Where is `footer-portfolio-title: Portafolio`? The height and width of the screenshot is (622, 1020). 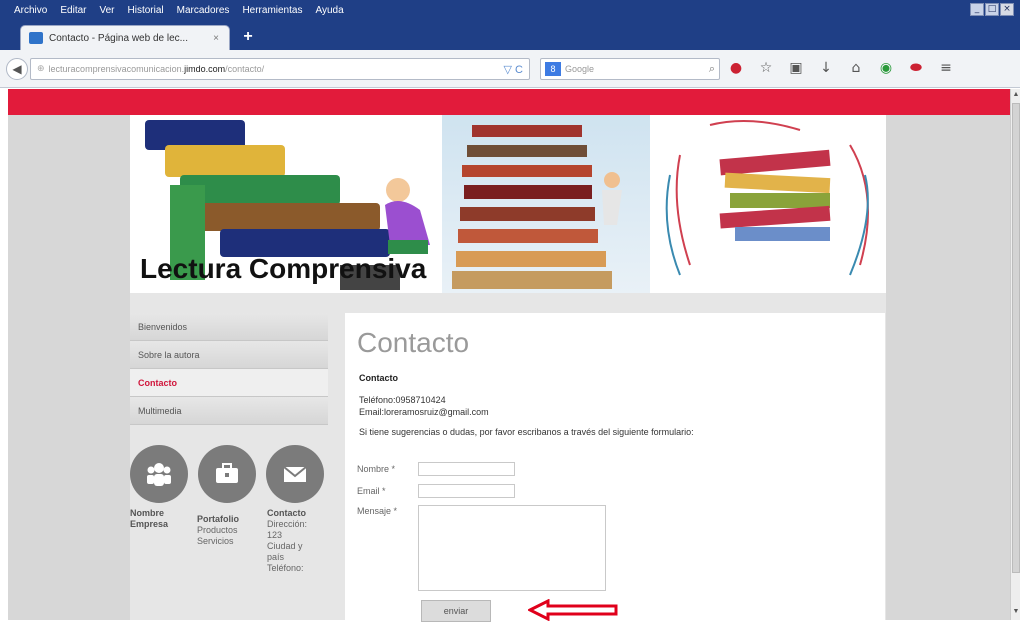 footer-portfolio-title: Portafolio is located at coordinates (218, 519).